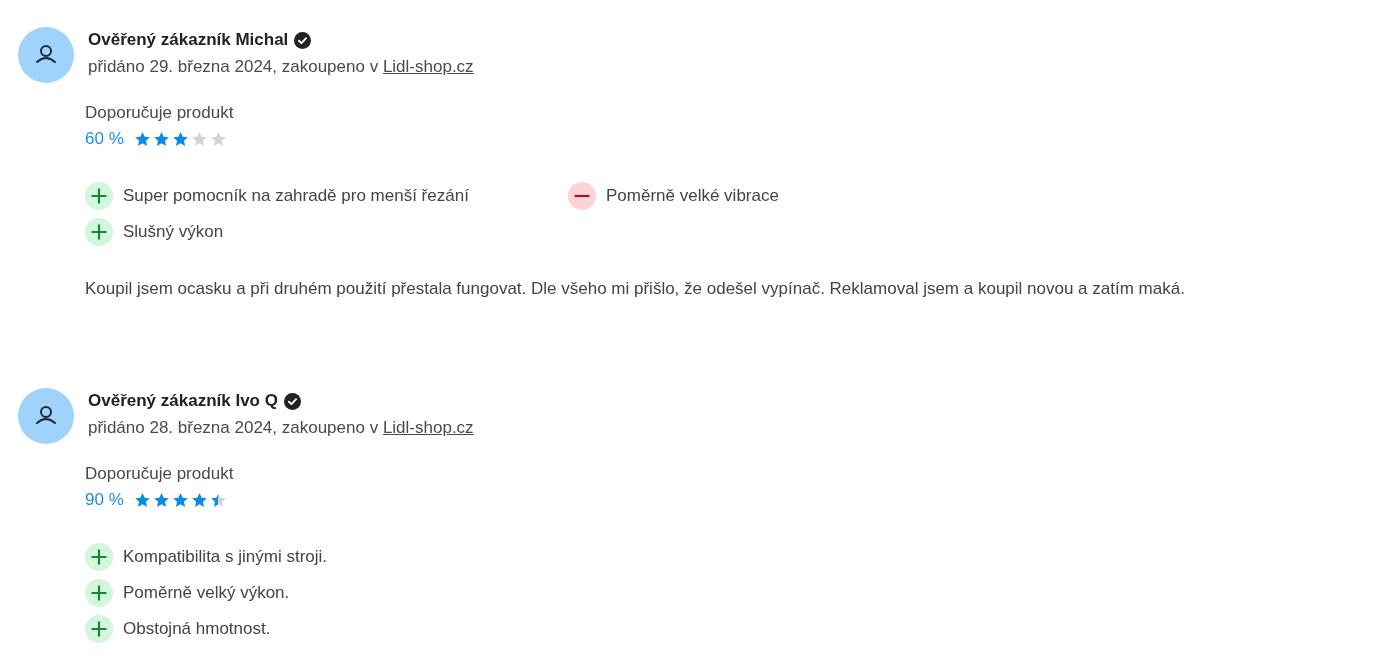  Describe the element at coordinates (104, 500) in the screenshot. I see `rating-percent: 90 %` at that location.